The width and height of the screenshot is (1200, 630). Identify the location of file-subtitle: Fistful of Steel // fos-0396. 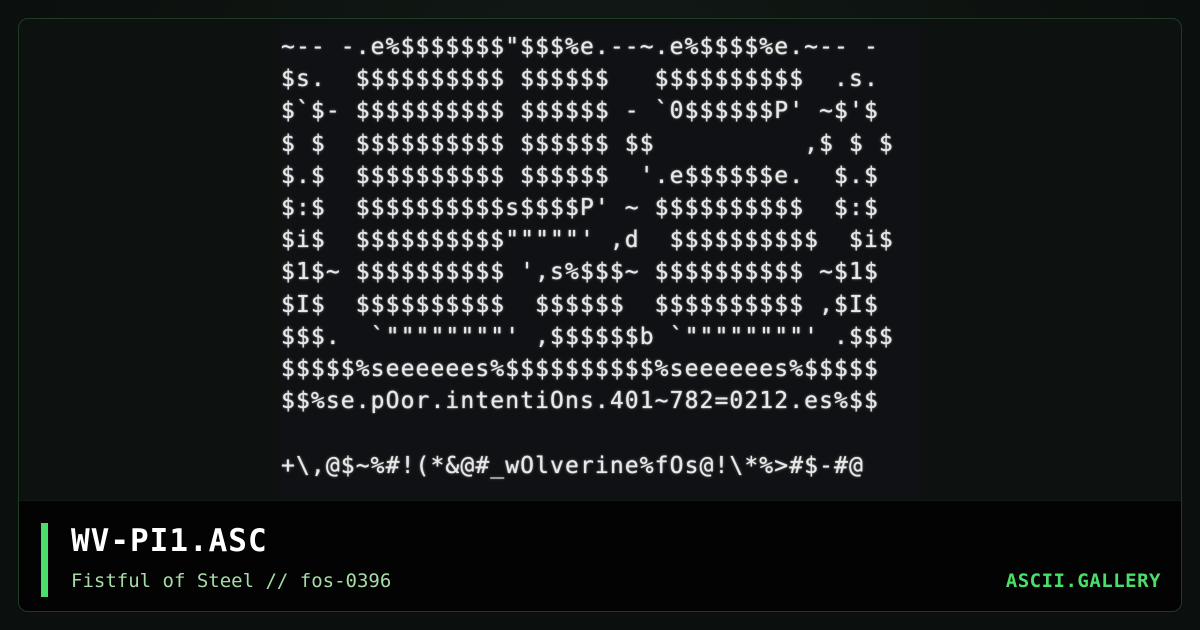
(231, 581).